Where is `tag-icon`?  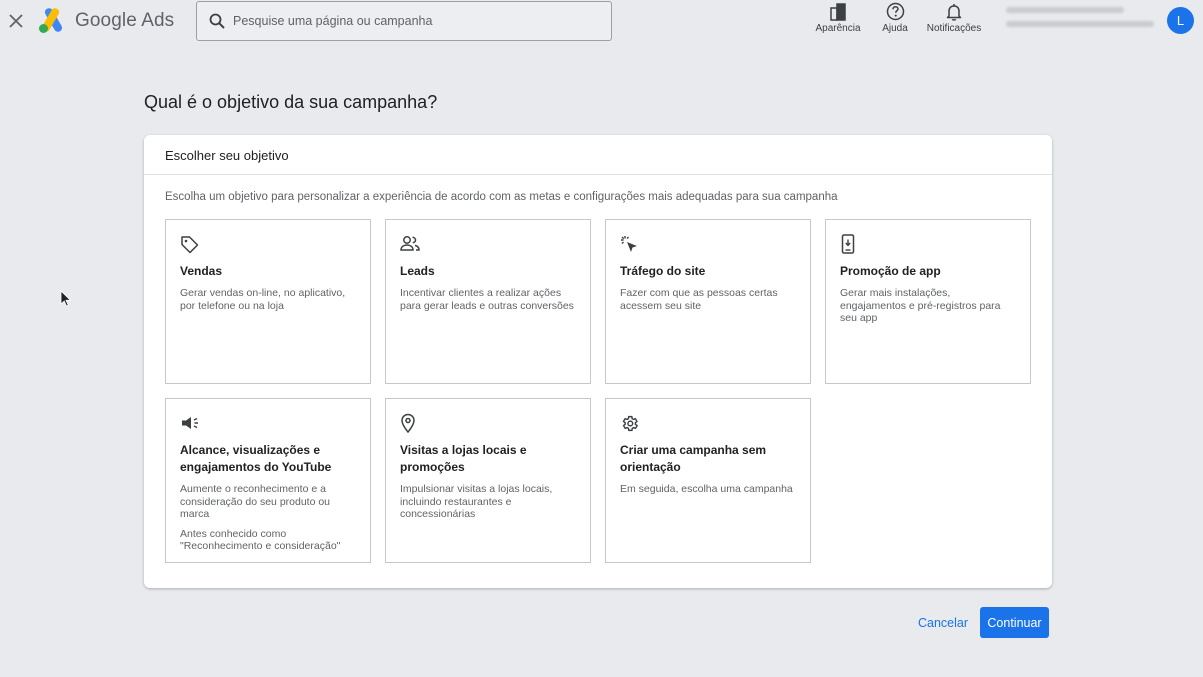 tag-icon is located at coordinates (190, 244).